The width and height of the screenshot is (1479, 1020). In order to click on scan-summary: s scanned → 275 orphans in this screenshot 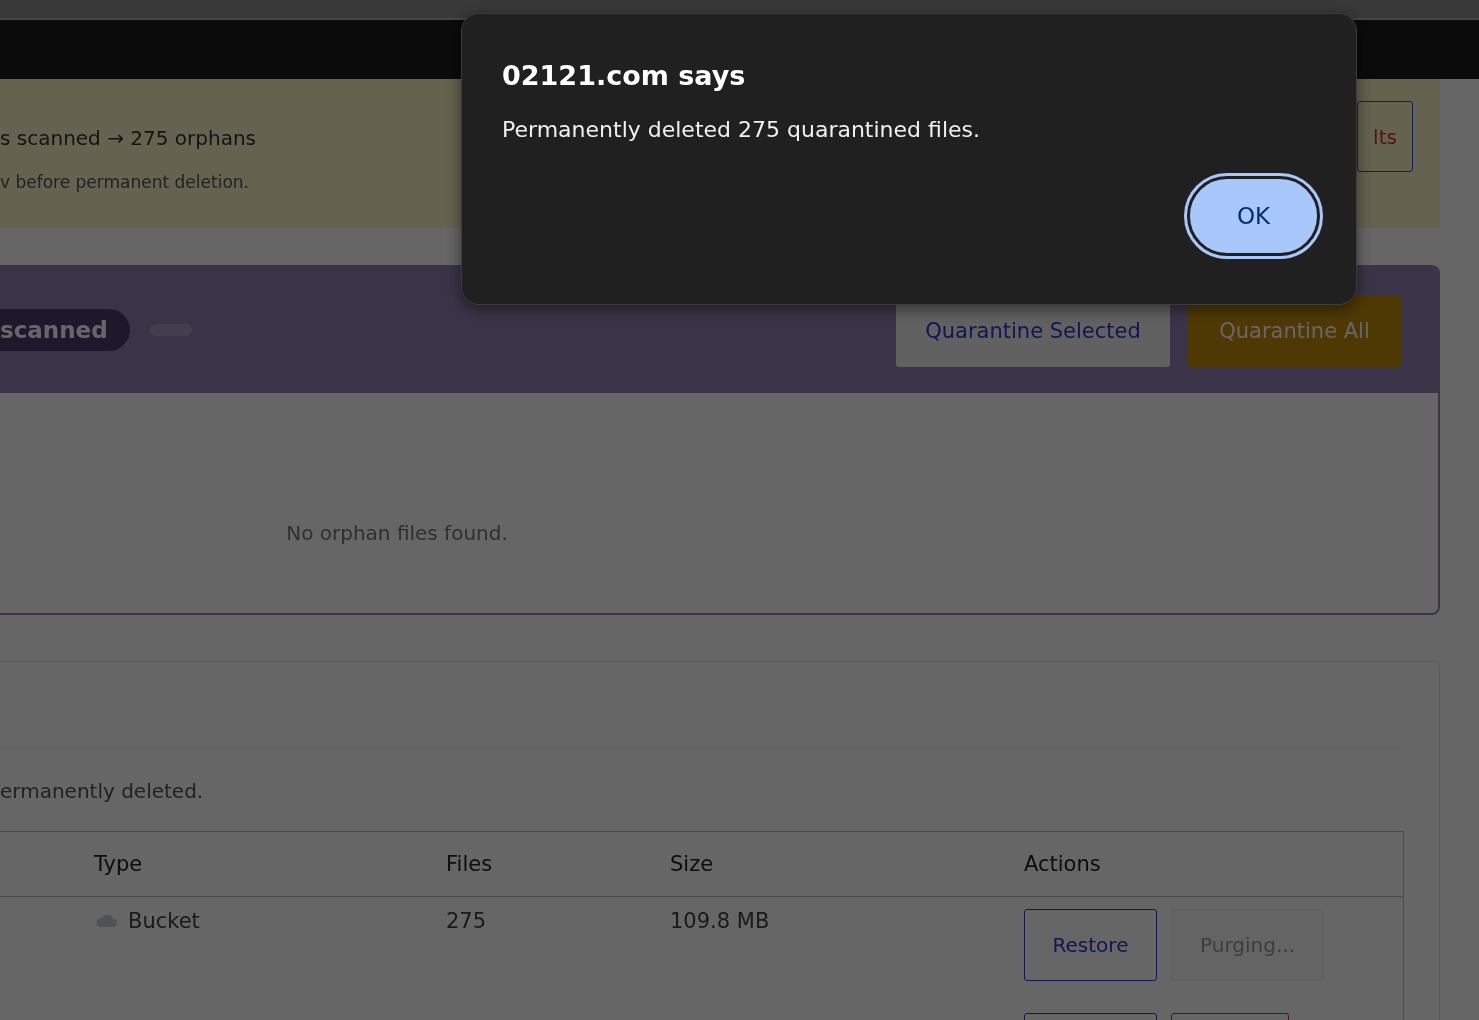, I will do `click(128, 138)`.